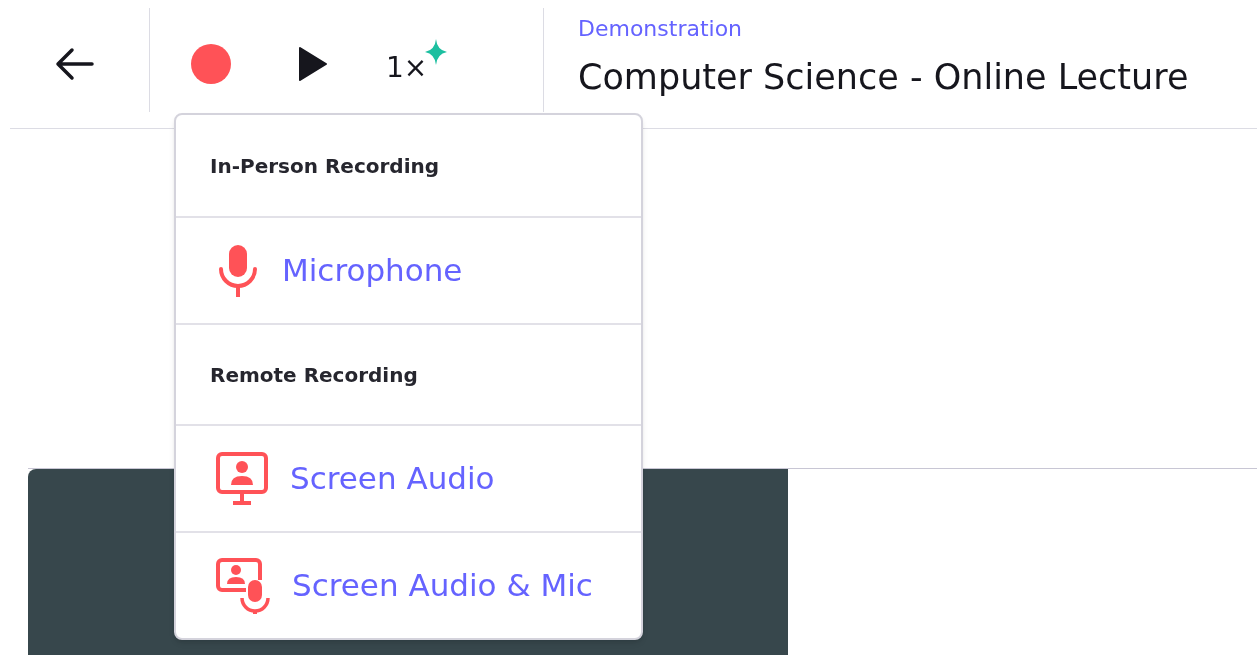 This screenshot has height=655, width=1257. I want to click on section-heading: In-Person Recording, so click(325, 166).